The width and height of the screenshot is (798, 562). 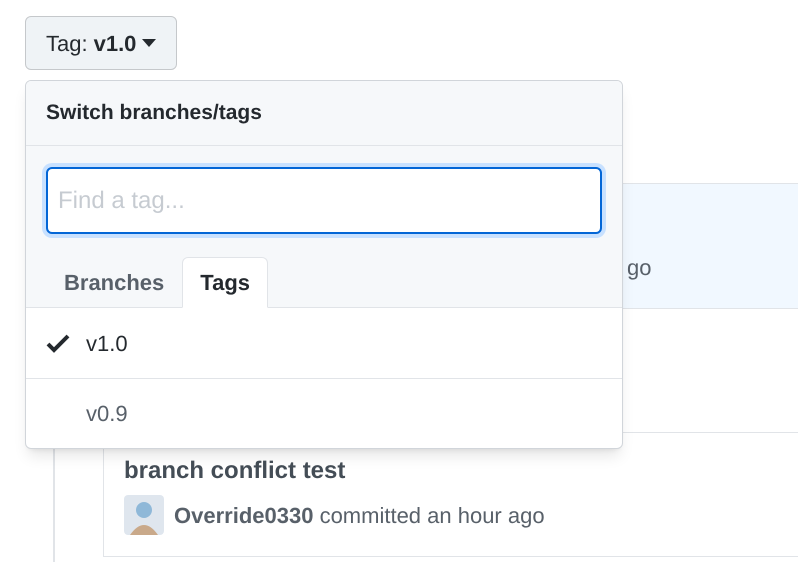 What do you see at coordinates (359, 516) in the screenshot?
I see `commit-meta: Override0330 committed an hour ago` at bounding box center [359, 516].